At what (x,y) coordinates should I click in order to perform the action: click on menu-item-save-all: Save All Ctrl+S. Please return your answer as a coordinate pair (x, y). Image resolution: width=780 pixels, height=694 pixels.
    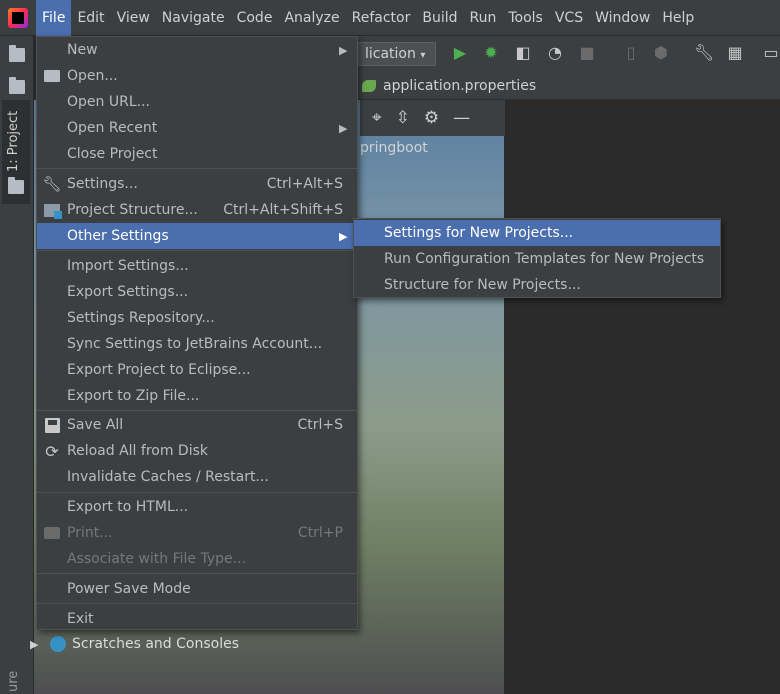
    Looking at the image, I should click on (197, 425).